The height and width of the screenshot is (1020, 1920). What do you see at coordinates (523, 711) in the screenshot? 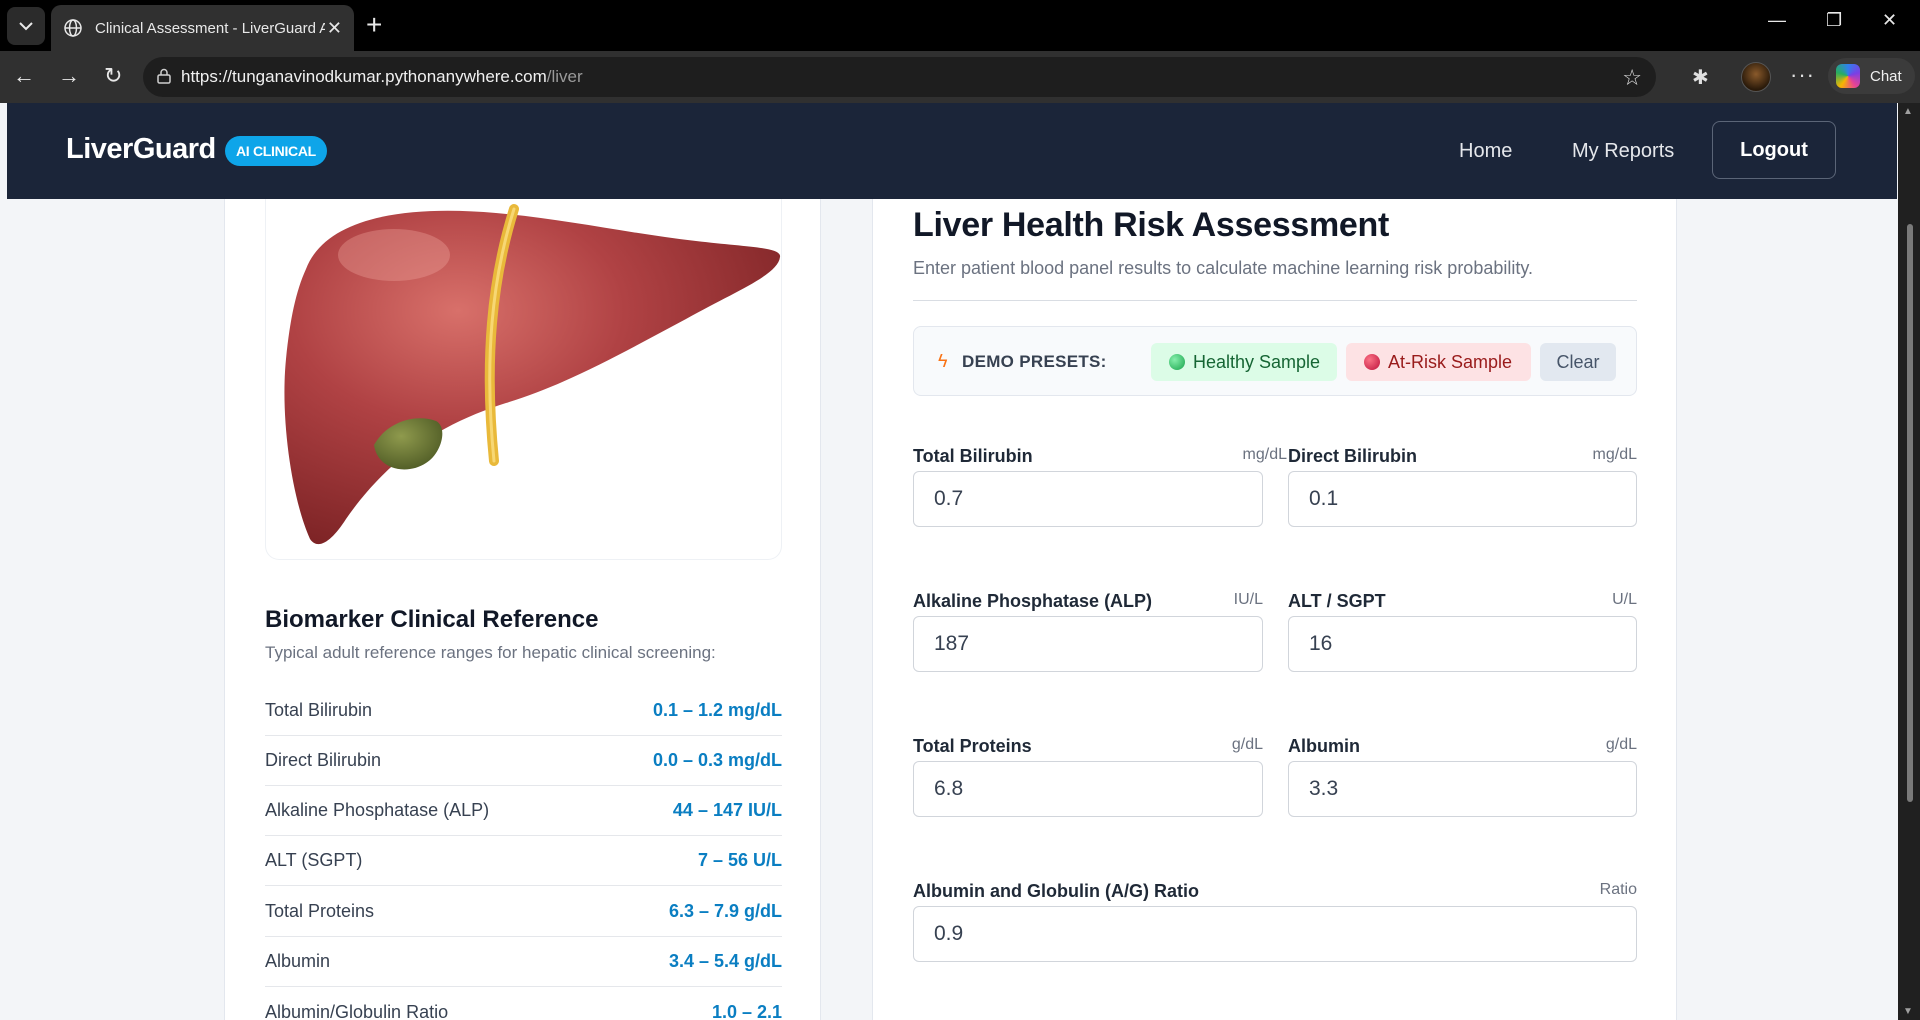
I see `reference-row: Total Bilirubin 0.1 – 1.2 mg/dL` at bounding box center [523, 711].